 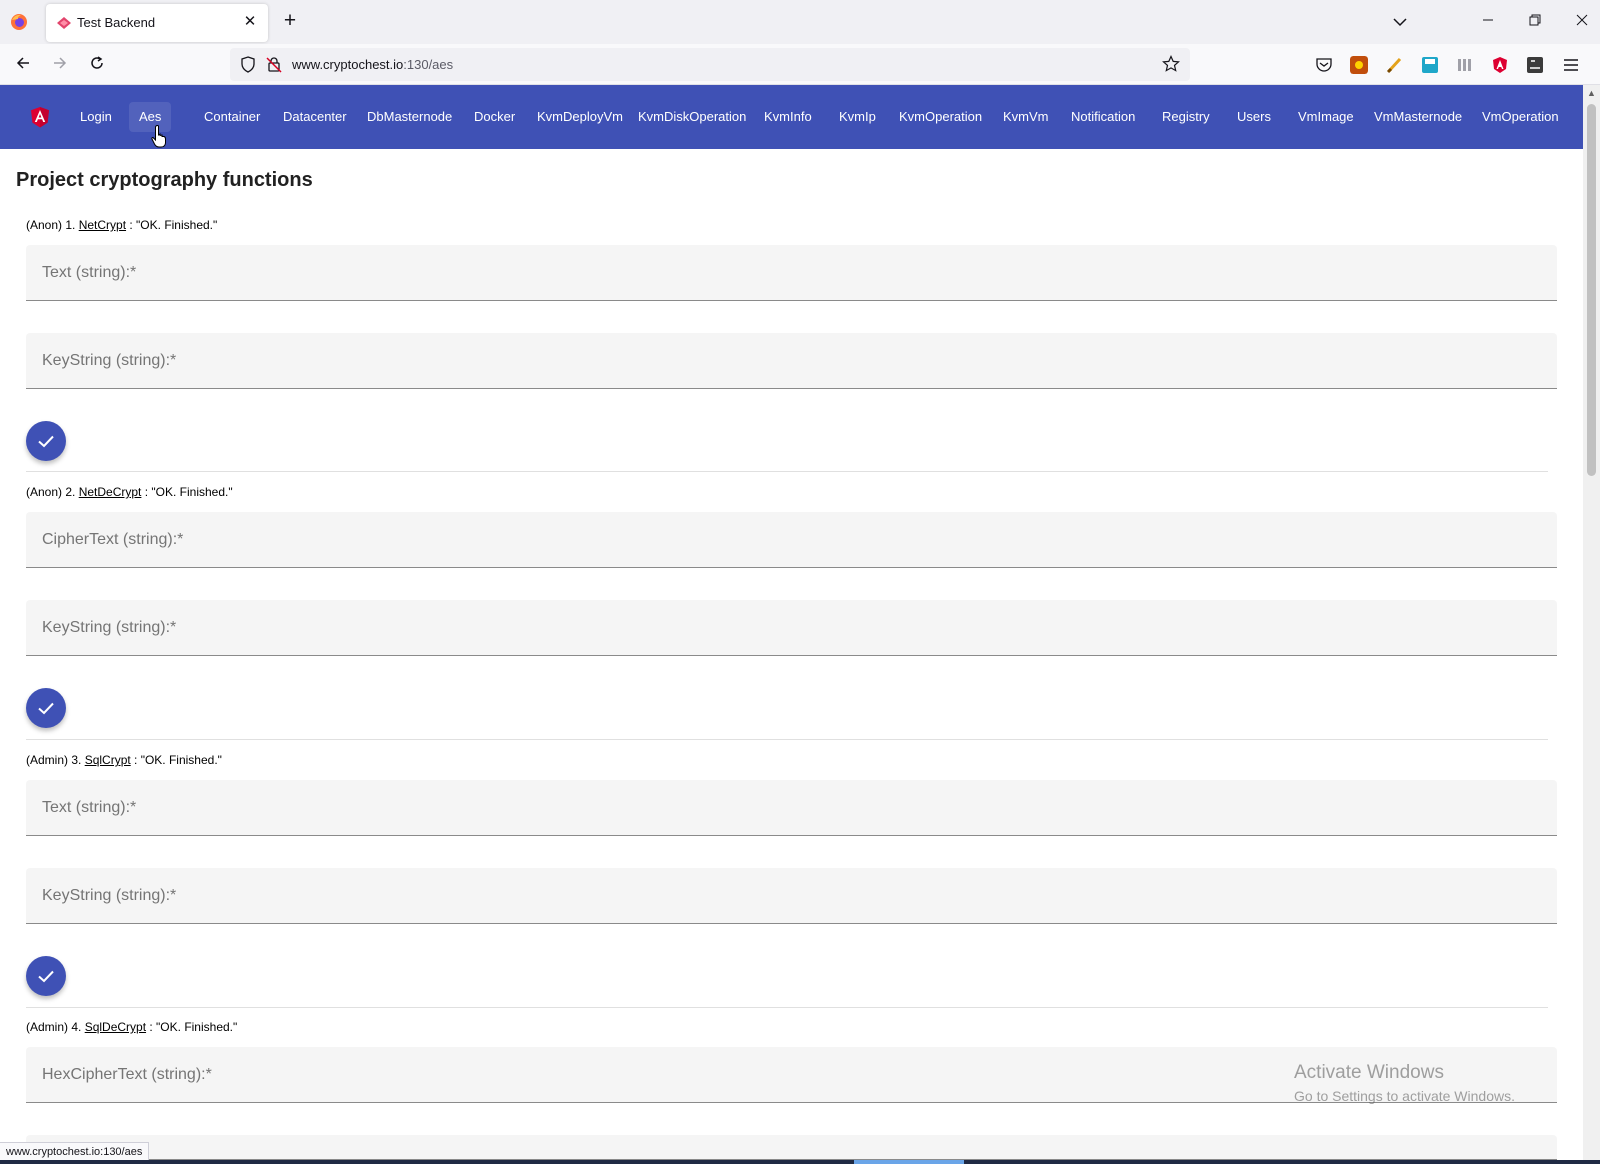 What do you see at coordinates (791, 808) in the screenshot?
I see `sqlcrypt-text-field: Text (string):*` at bounding box center [791, 808].